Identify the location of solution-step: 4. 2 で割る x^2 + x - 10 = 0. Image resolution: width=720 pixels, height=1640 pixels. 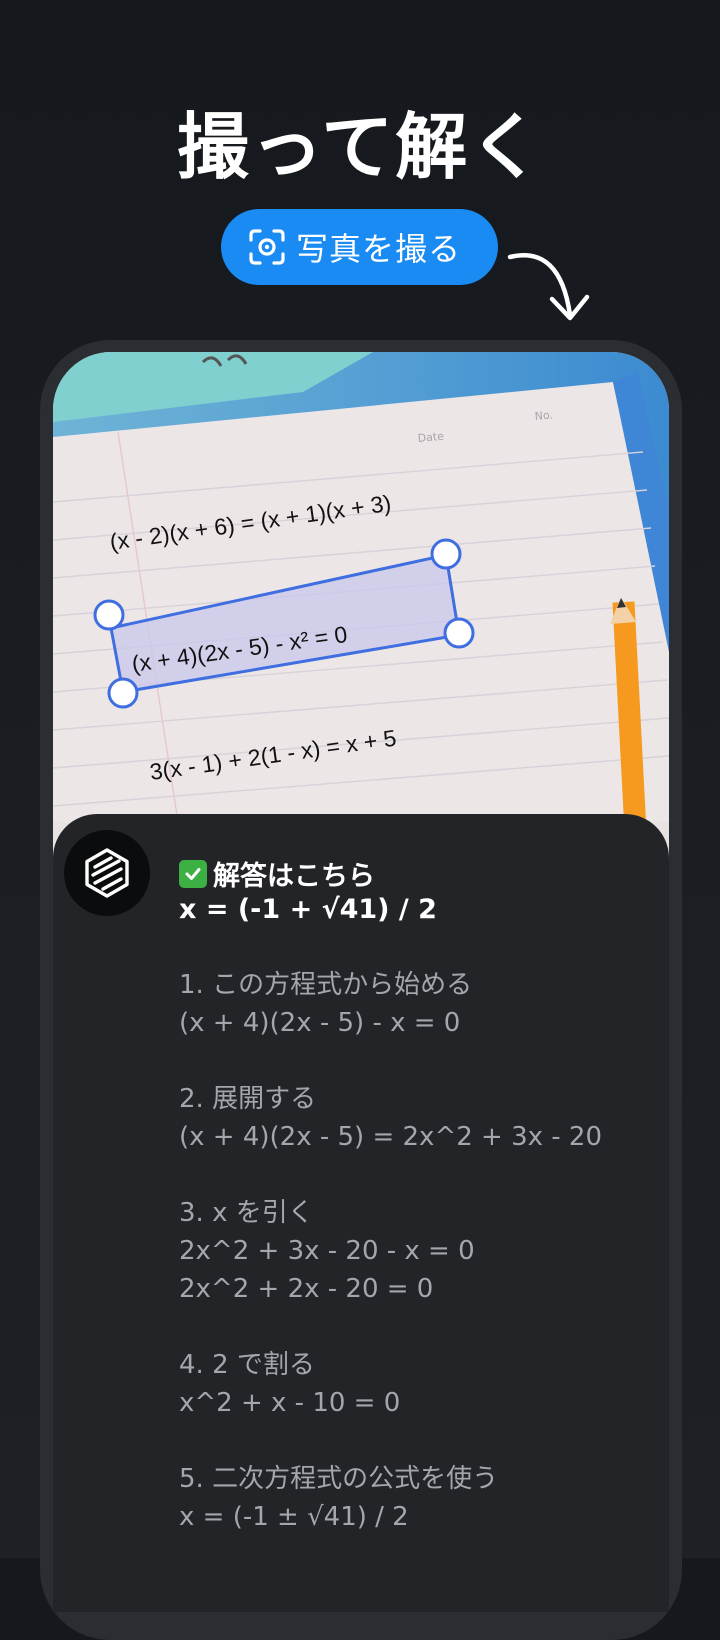
(414, 1384).